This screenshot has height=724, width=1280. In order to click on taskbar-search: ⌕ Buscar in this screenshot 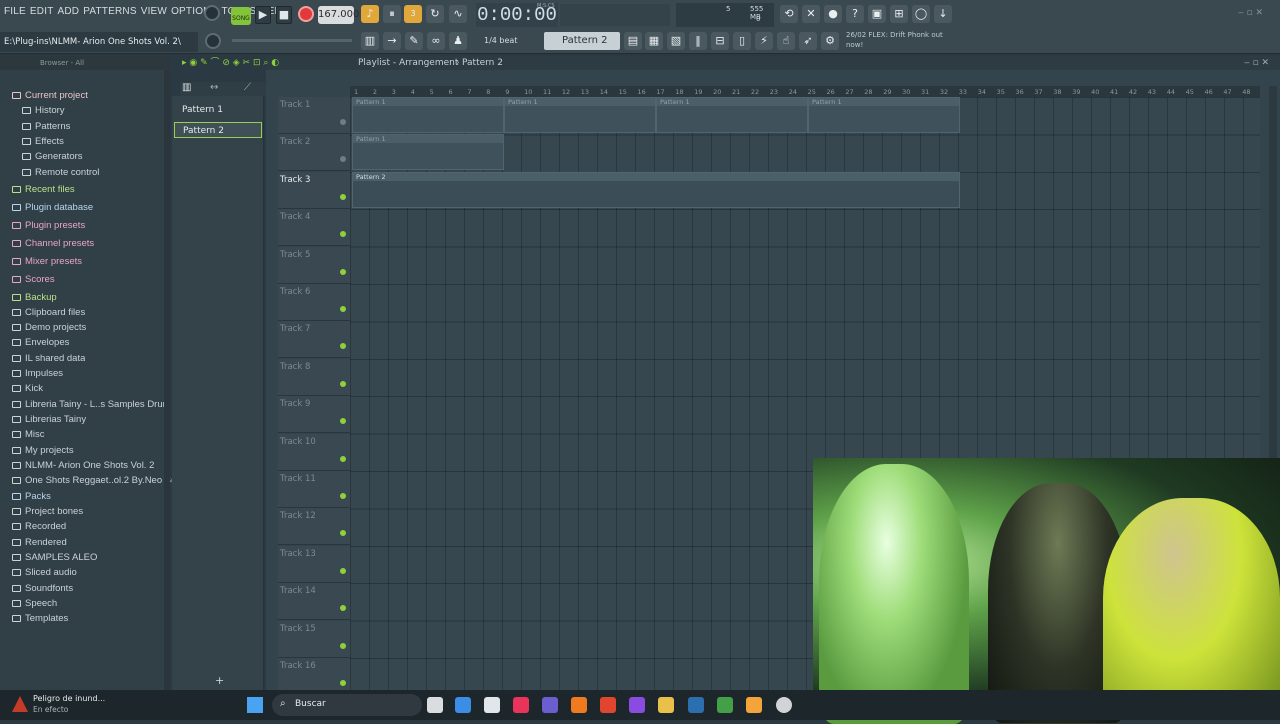, I will do `click(347, 705)`.